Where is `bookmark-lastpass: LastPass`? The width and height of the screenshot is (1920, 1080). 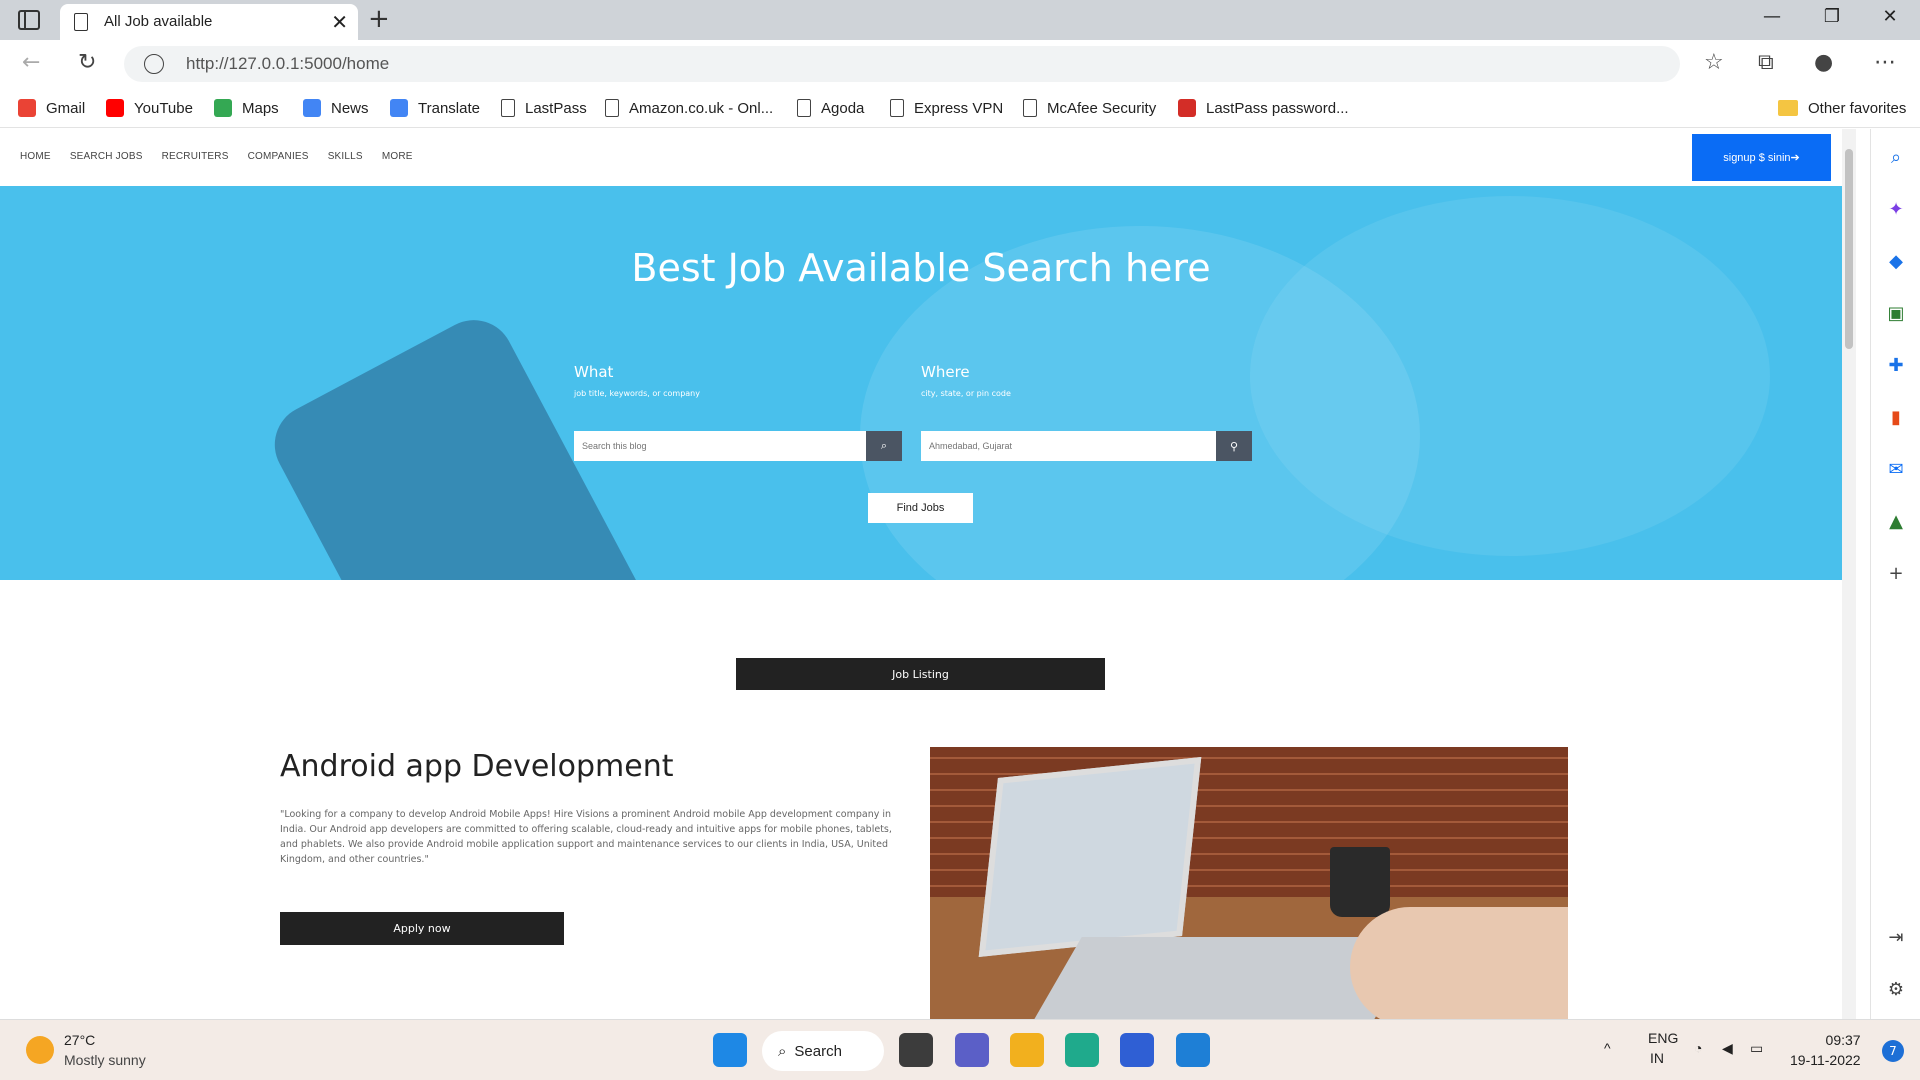 bookmark-lastpass: LastPass is located at coordinates (544, 108).